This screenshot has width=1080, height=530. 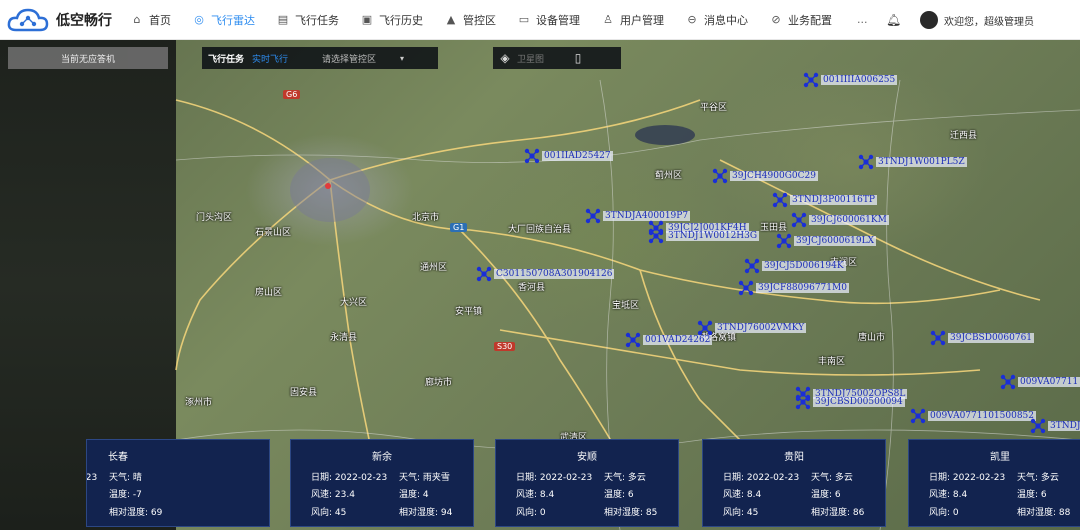 What do you see at coordinates (577, 156) in the screenshot?
I see `aircraft-id-label: 001IIAD25427` at bounding box center [577, 156].